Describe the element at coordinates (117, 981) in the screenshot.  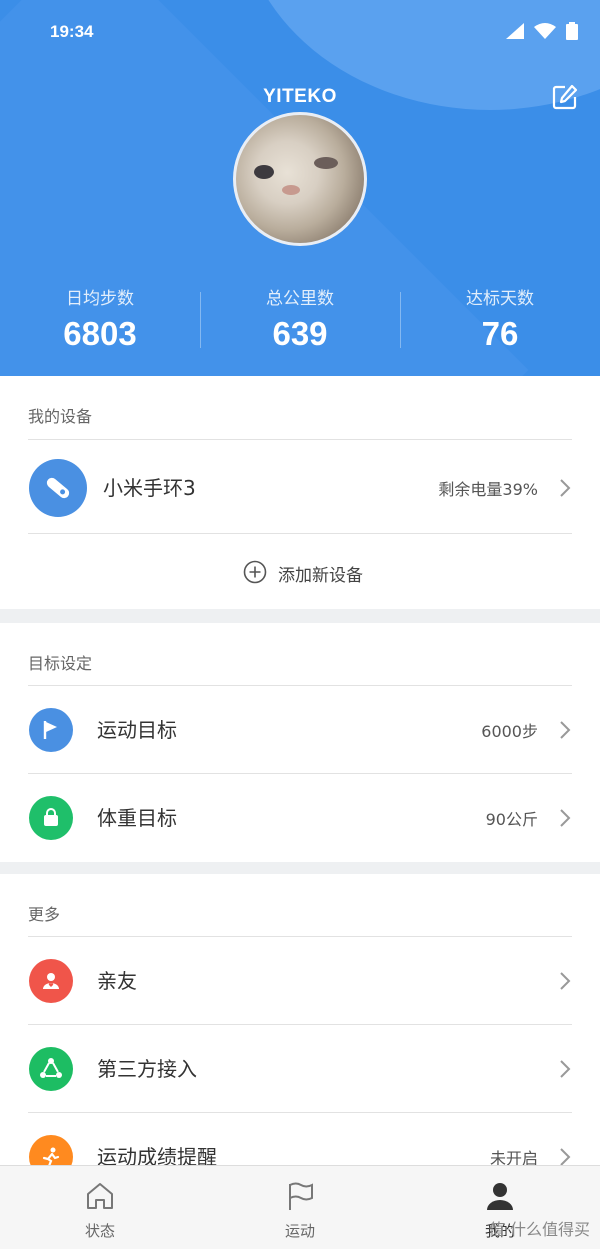
I see `more-label: 亲友` at that location.